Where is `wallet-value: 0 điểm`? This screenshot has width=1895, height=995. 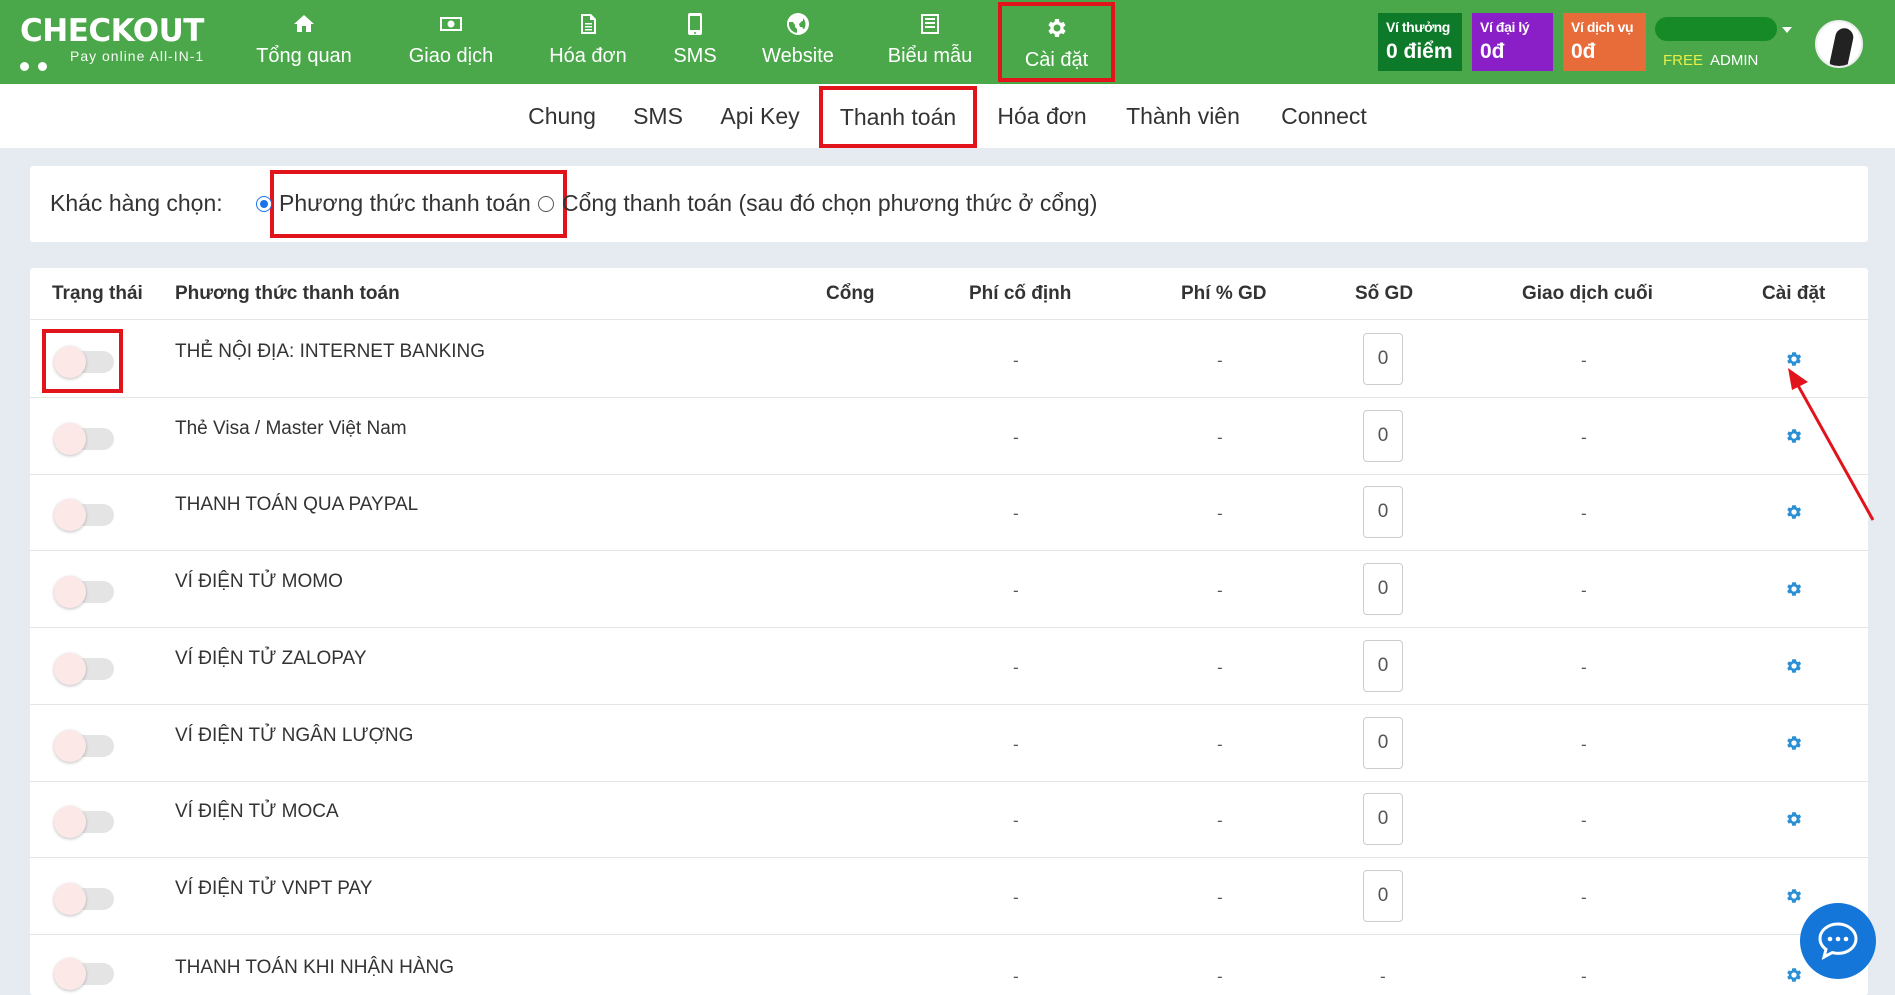
wallet-value: 0 điểm is located at coordinates (1419, 51).